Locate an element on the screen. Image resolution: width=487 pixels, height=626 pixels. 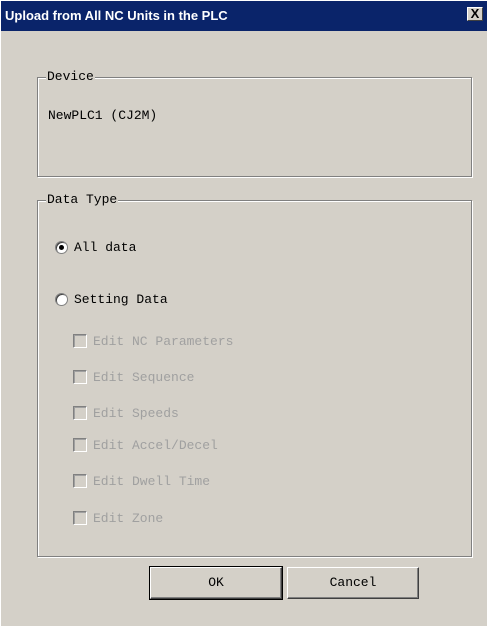
radio-setting-data-label: Setting Data is located at coordinates (121, 299).